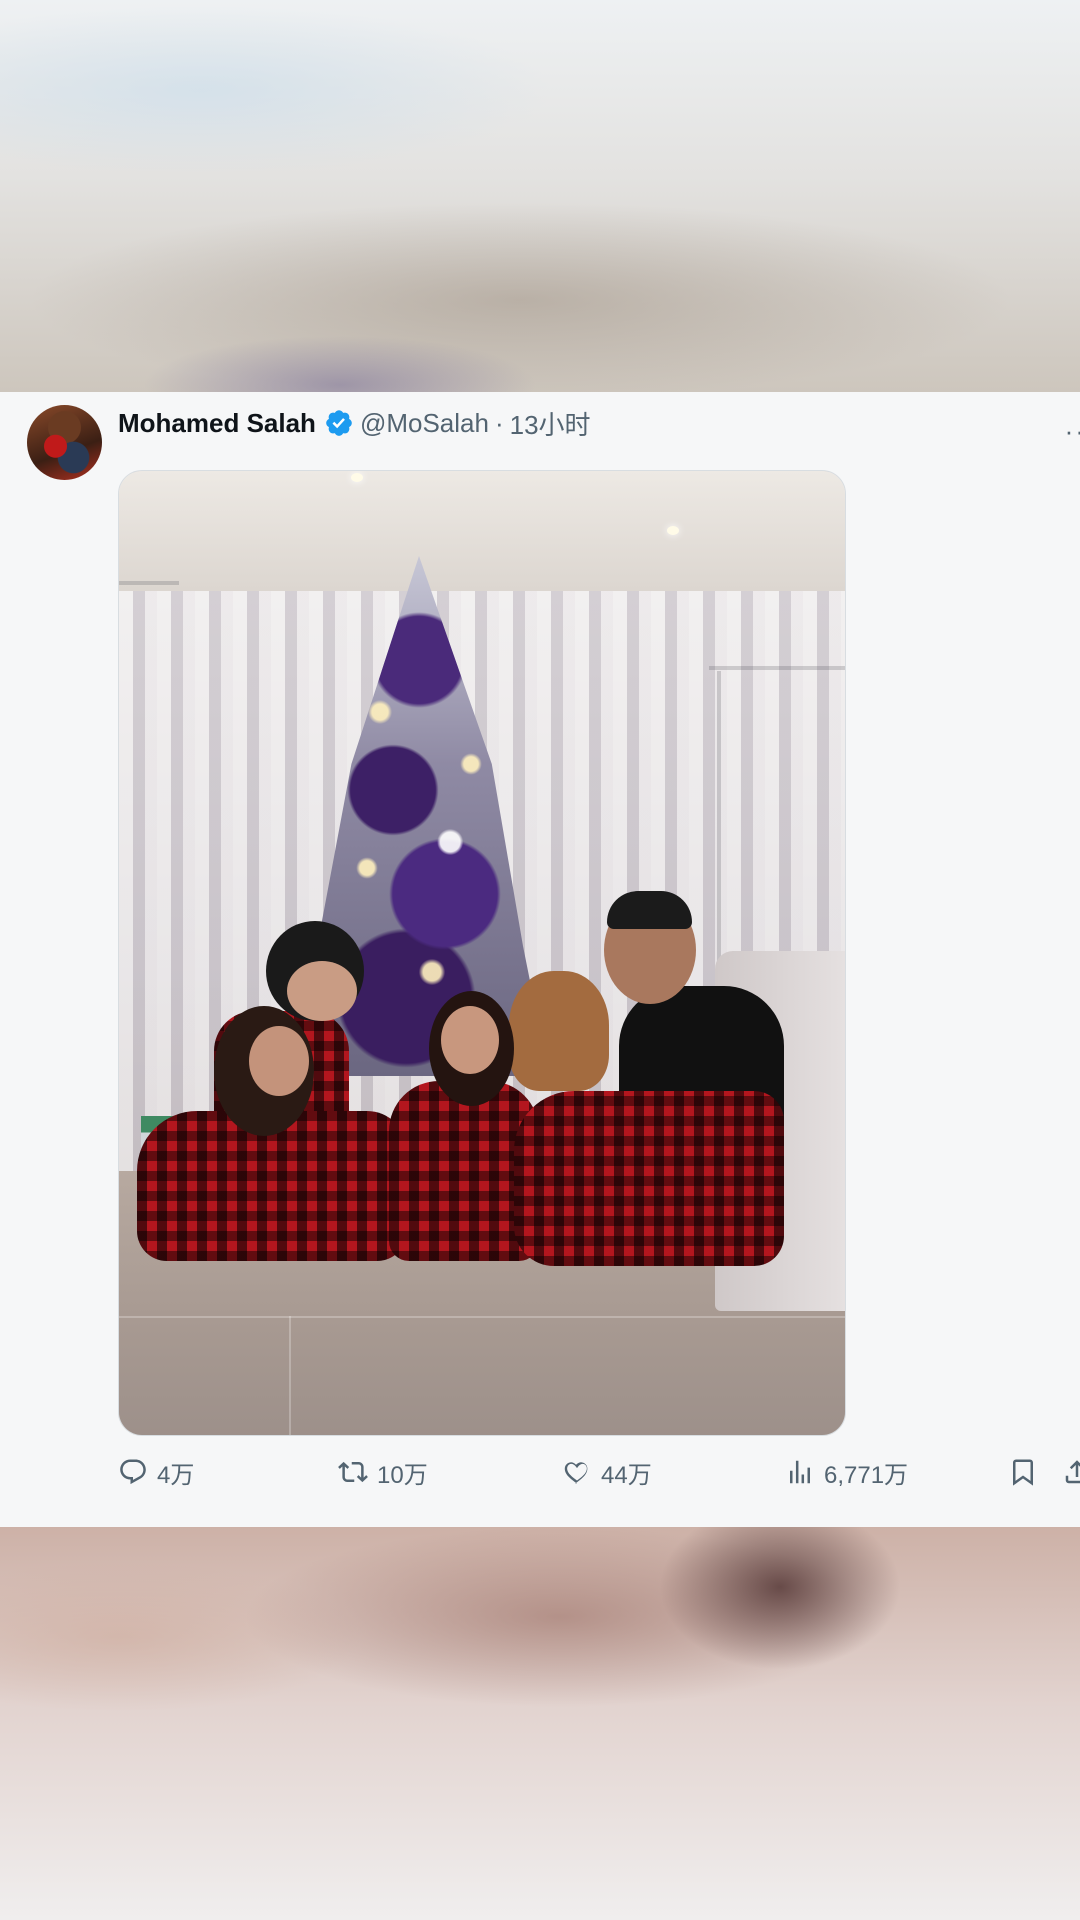 Image resolution: width=1080 pixels, height=1920 pixels. Describe the element at coordinates (402, 1475) in the screenshot. I see `retweet-count: 10万` at that location.